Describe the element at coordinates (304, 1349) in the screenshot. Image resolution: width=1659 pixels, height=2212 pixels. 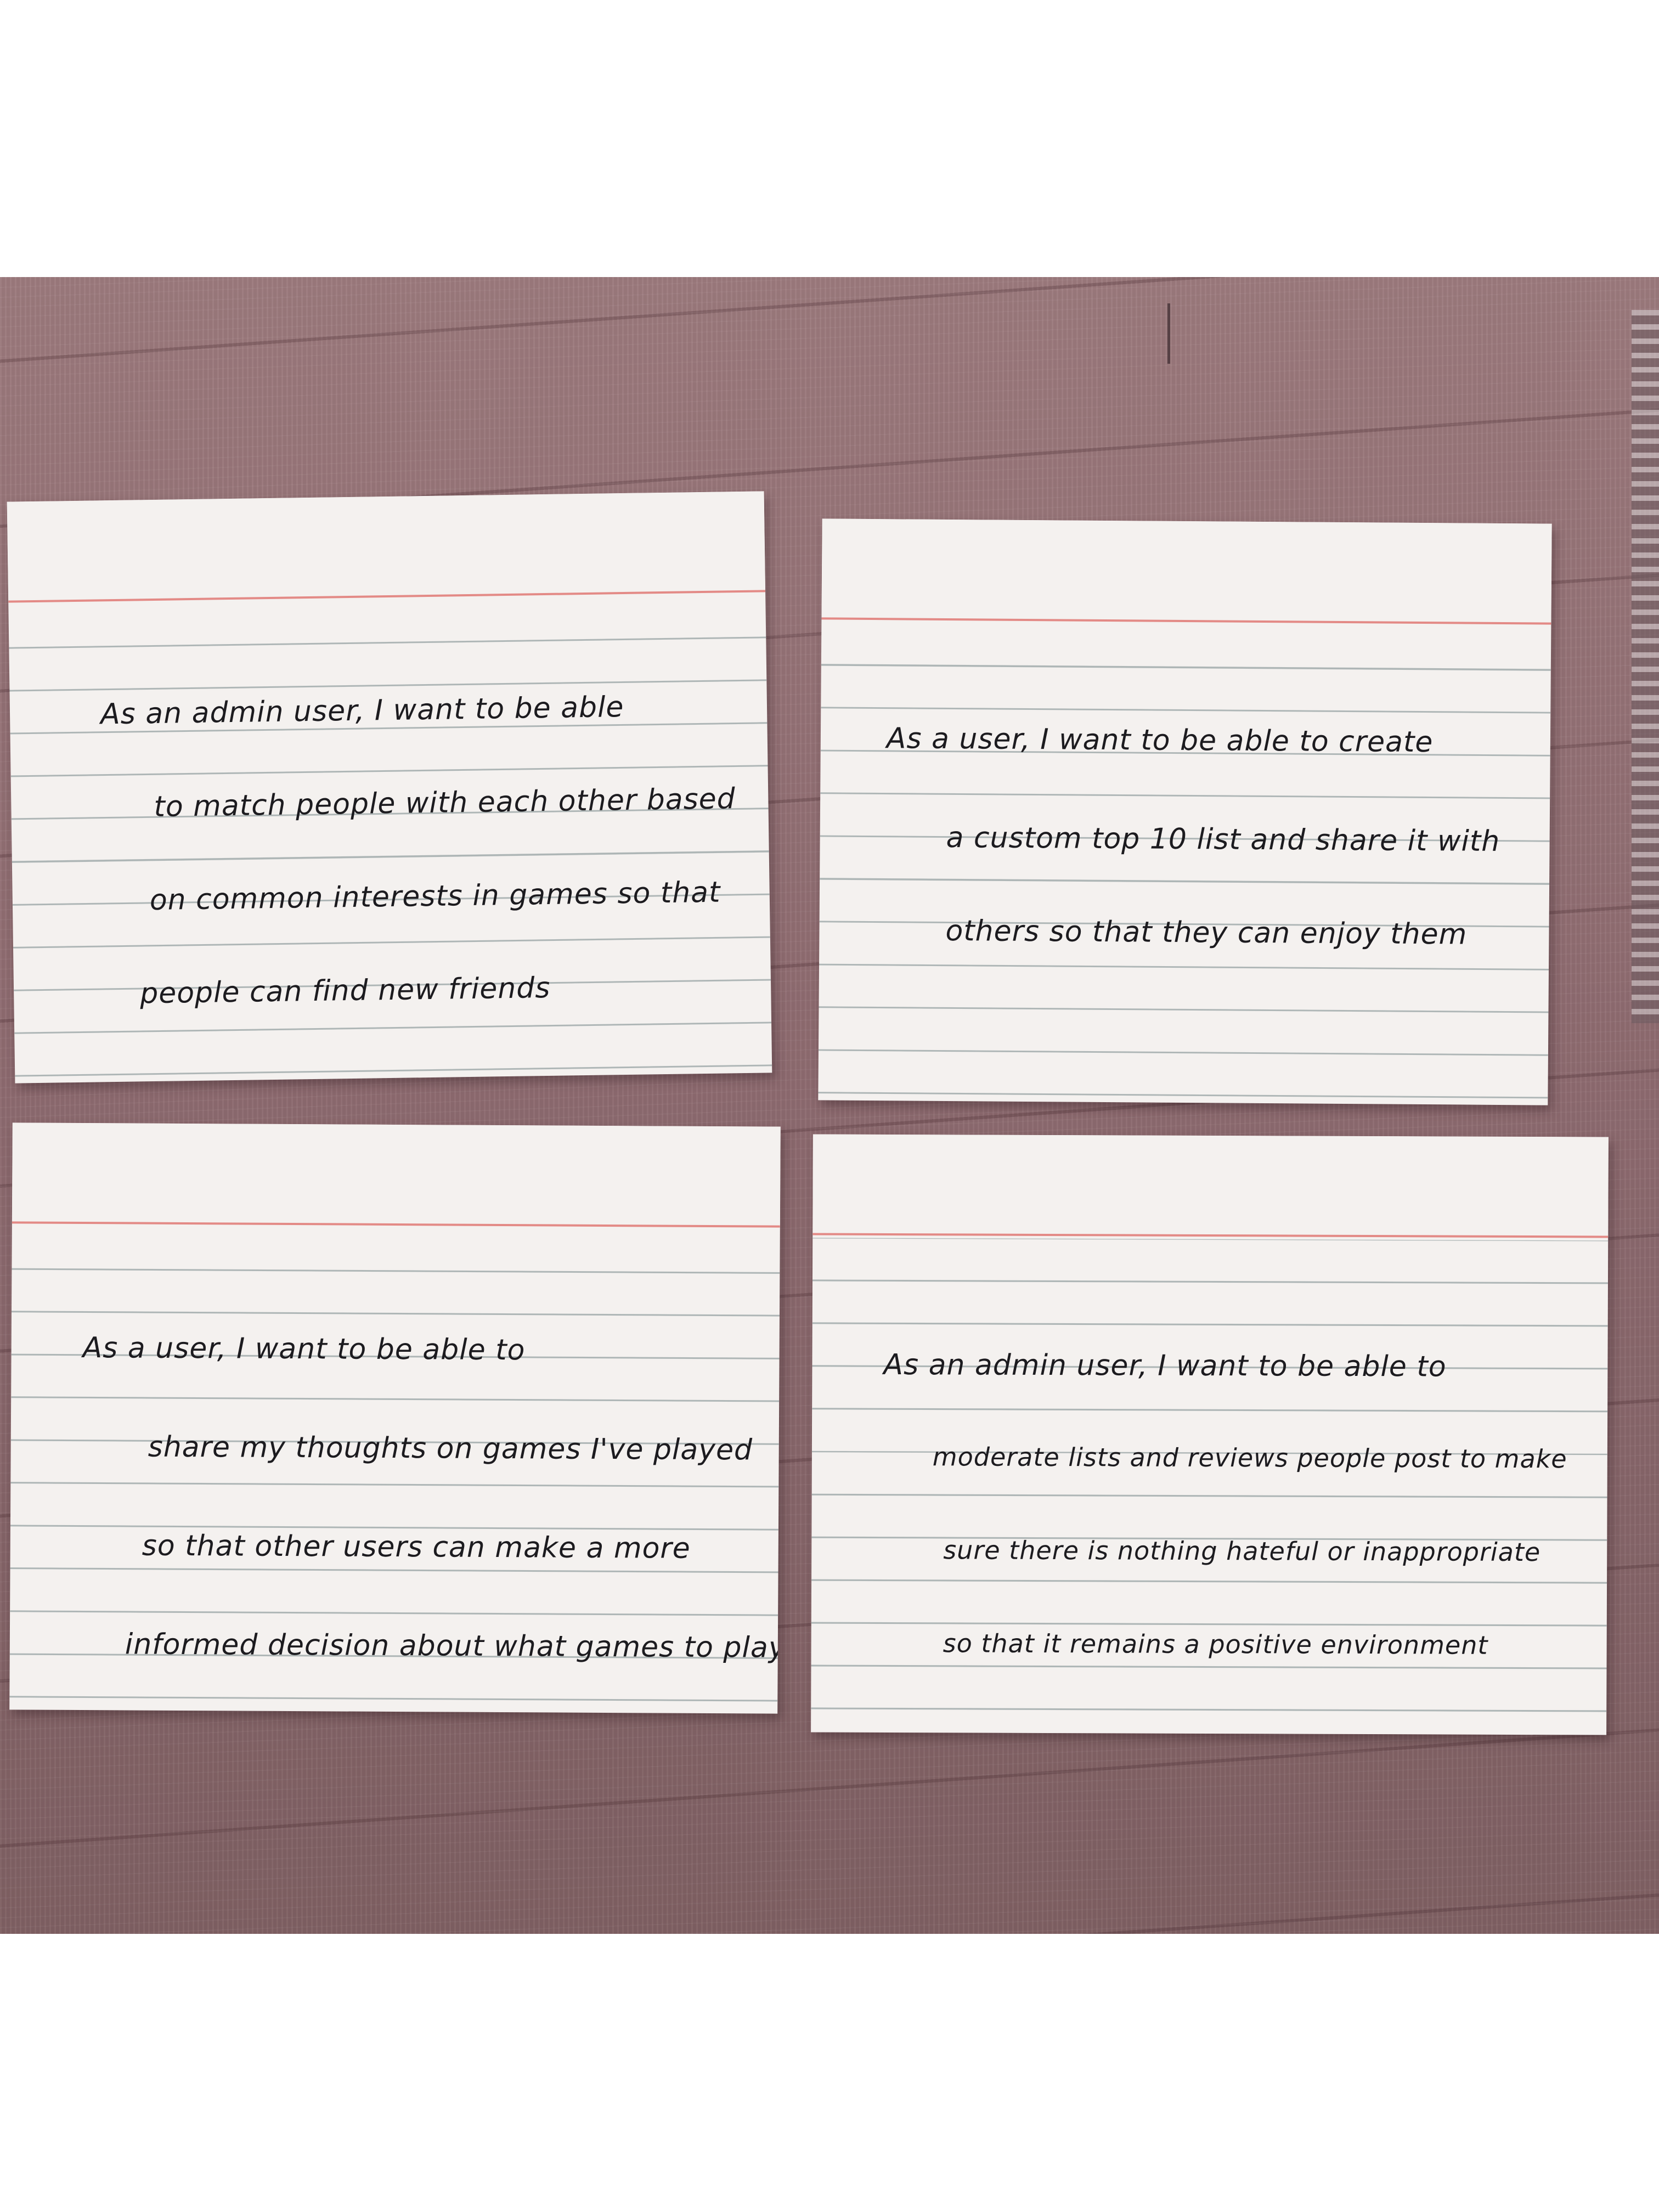
I see `card-text-line: As a user, I want to be able to` at that location.